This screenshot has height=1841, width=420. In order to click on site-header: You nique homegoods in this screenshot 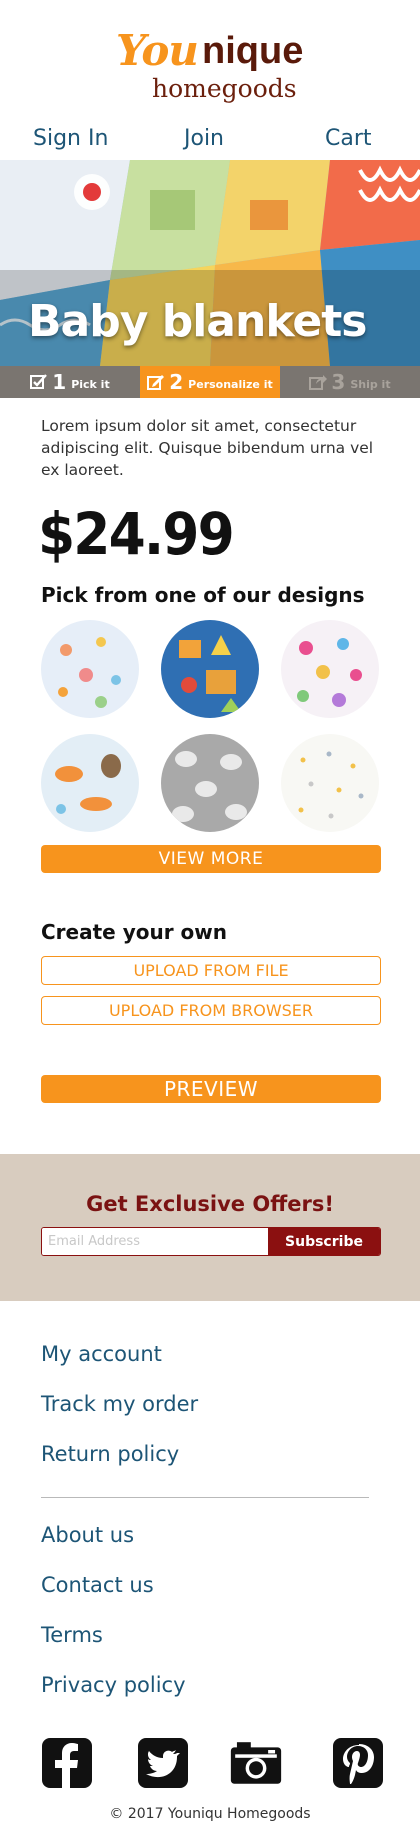, I will do `click(210, 62)`.